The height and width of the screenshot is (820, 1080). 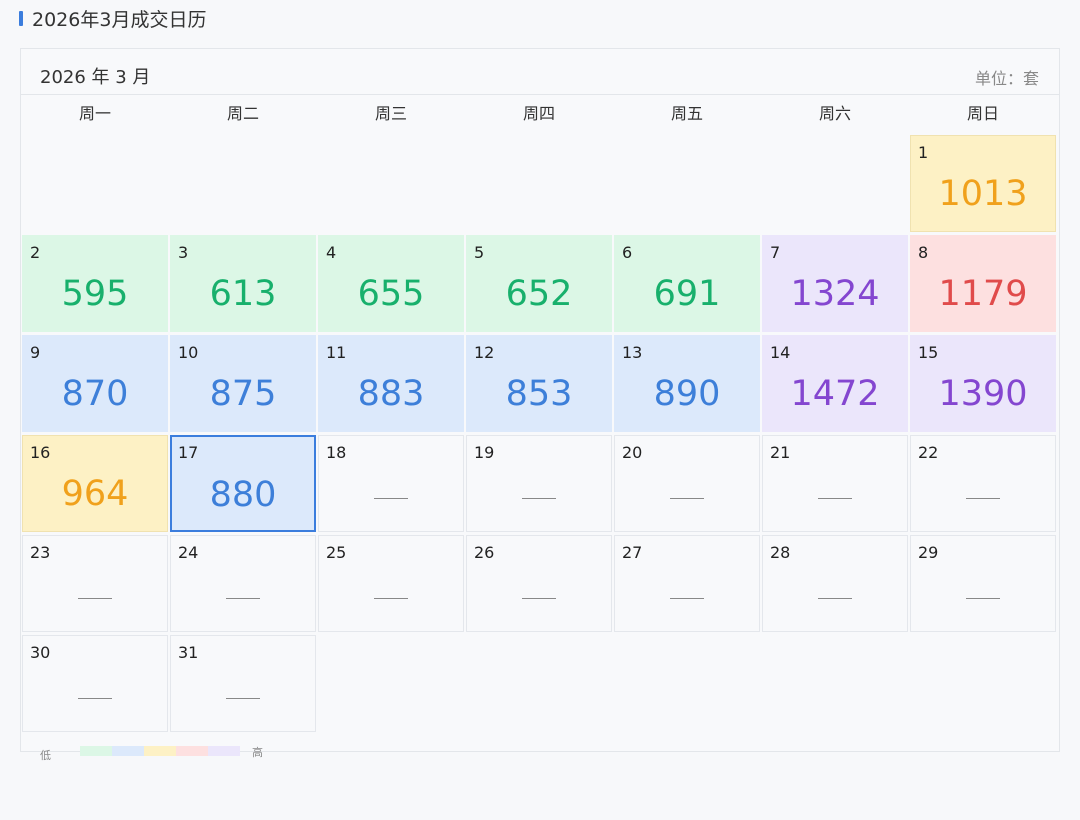 What do you see at coordinates (687, 394) in the screenshot?
I see `day-value: 890` at bounding box center [687, 394].